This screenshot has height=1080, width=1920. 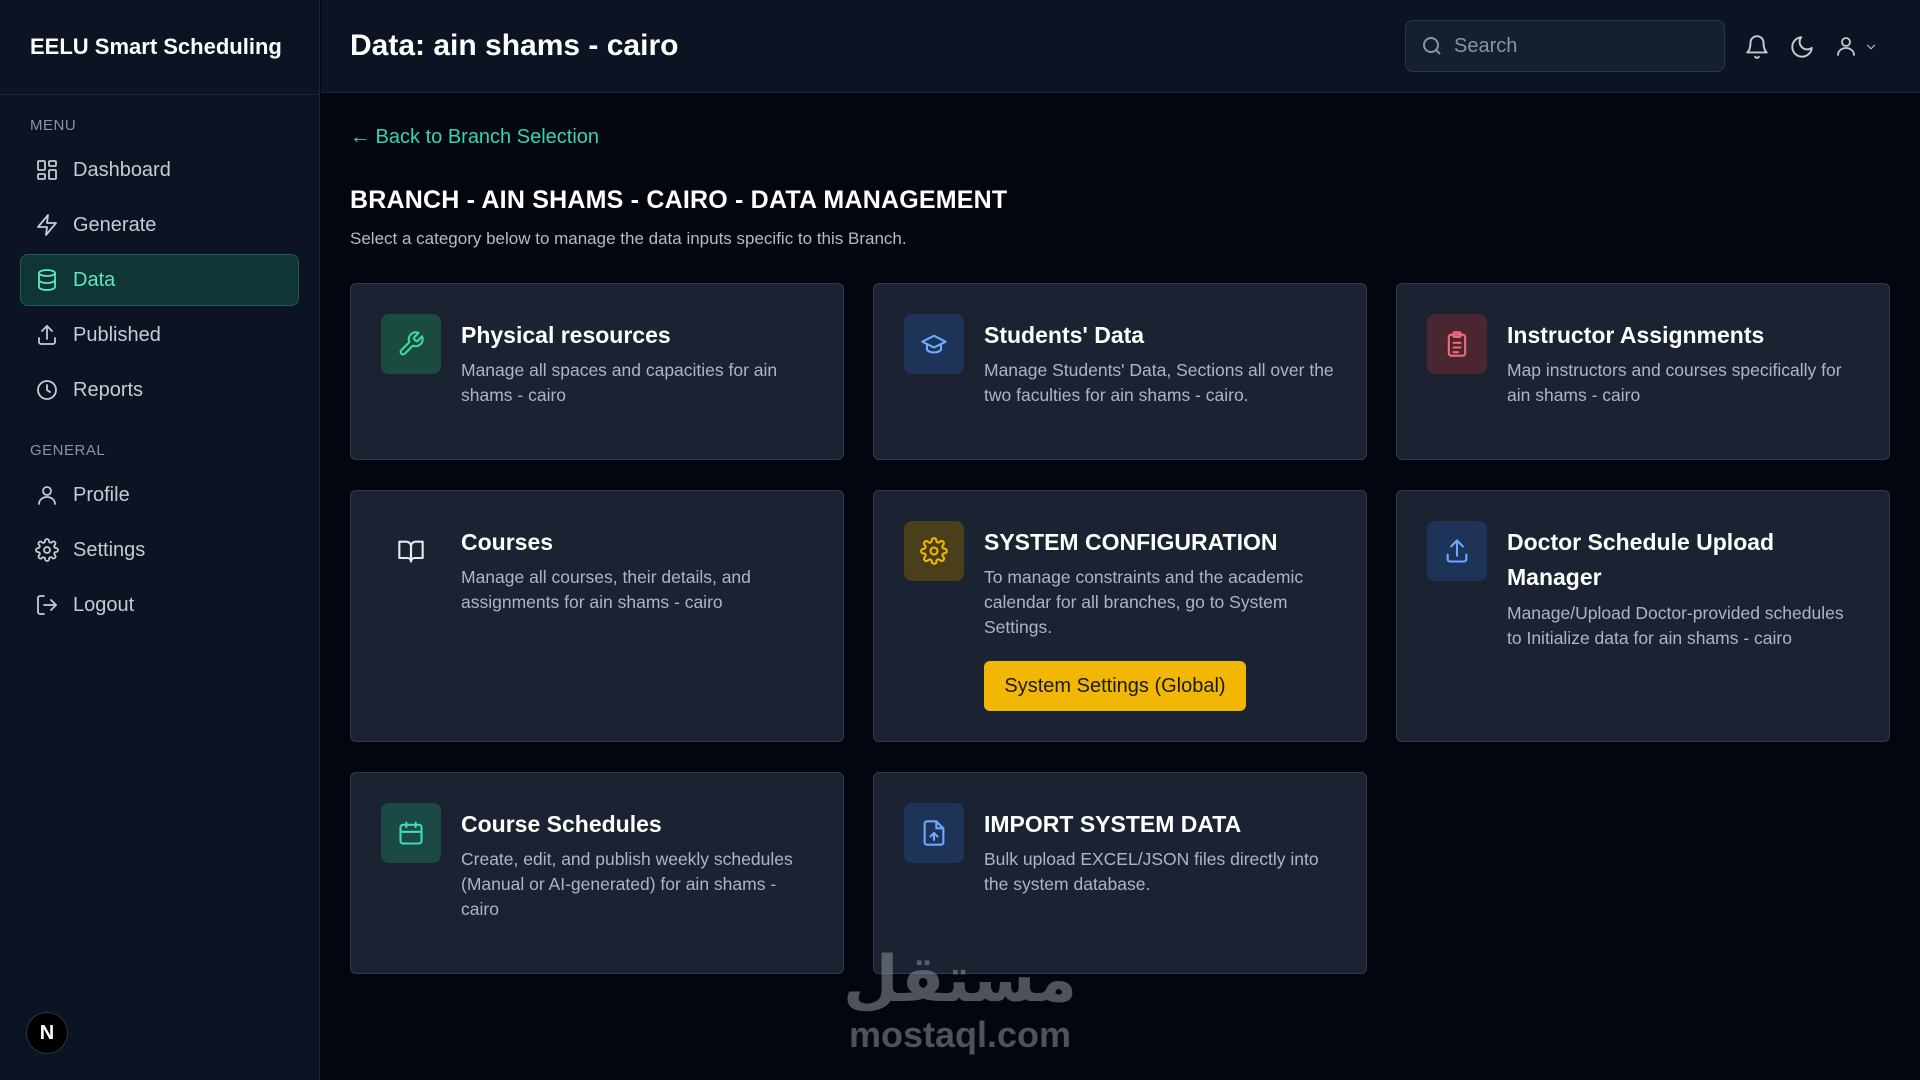 I want to click on file-upload-icon, so click(x=934, y=833).